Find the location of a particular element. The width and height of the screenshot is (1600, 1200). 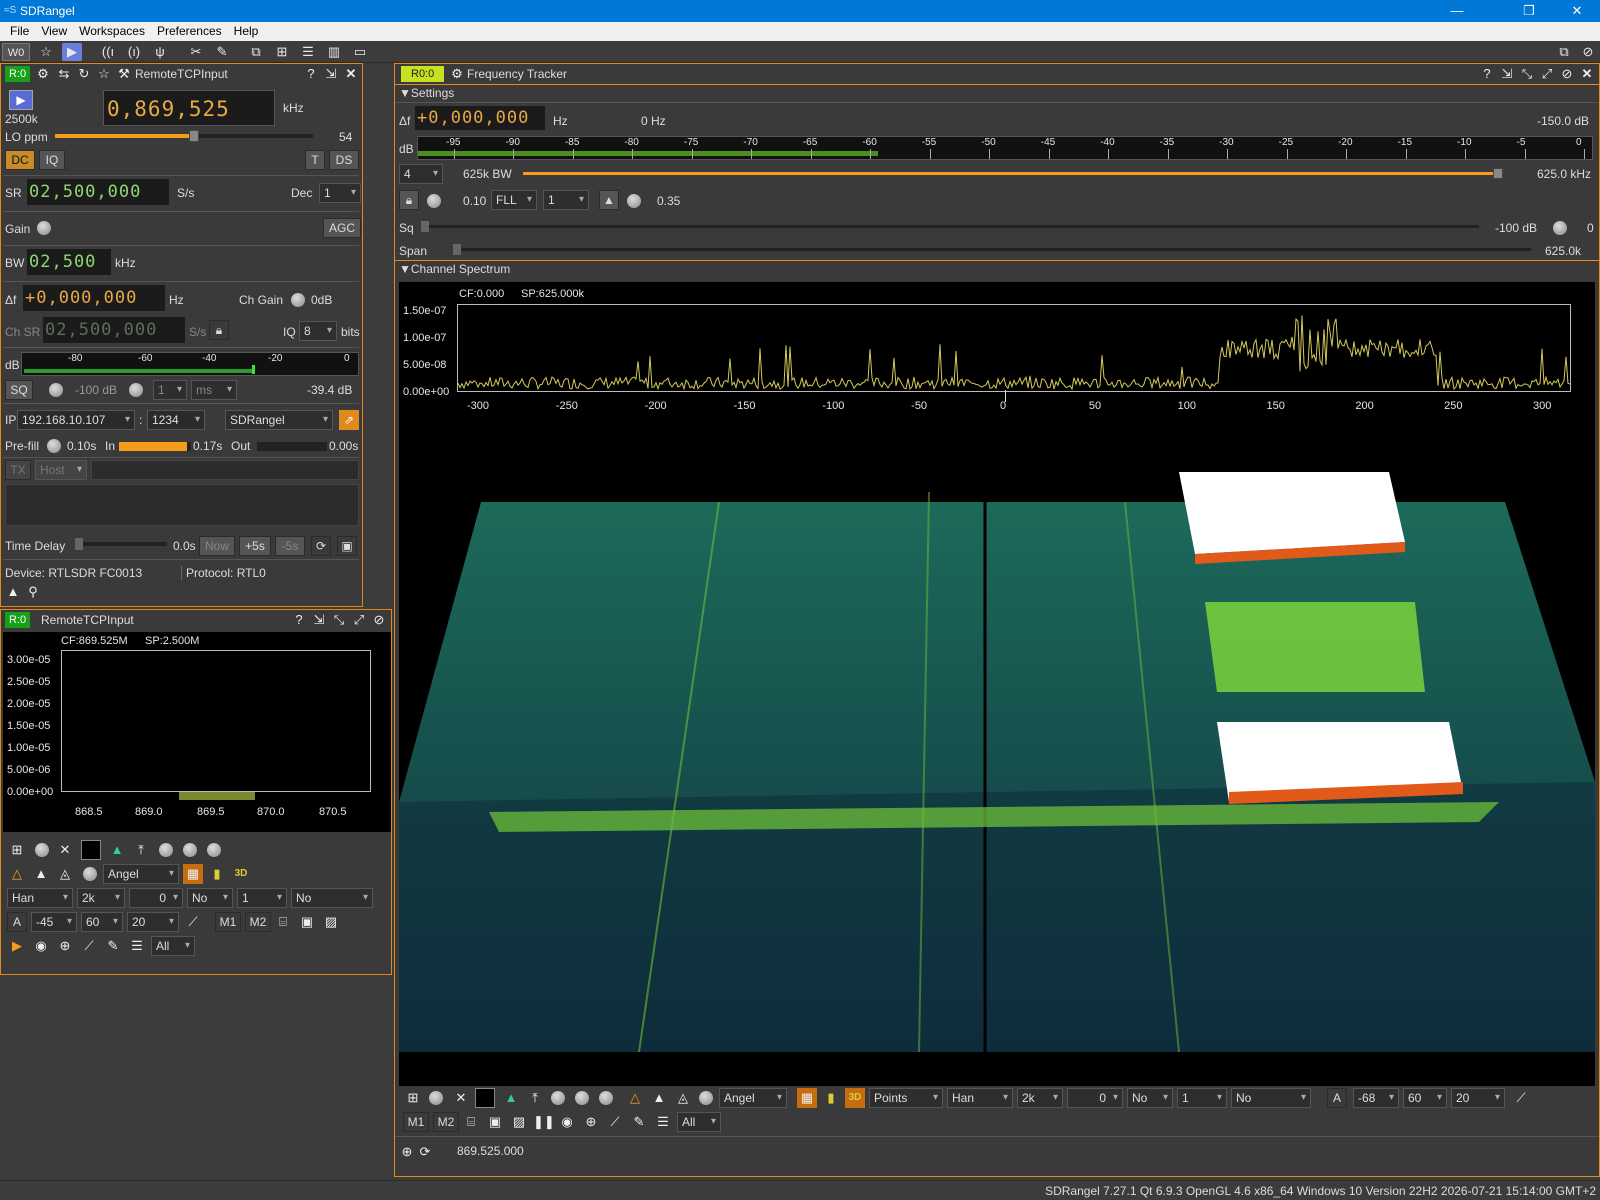

squelch-gate-knob is located at coordinates (1560, 228).